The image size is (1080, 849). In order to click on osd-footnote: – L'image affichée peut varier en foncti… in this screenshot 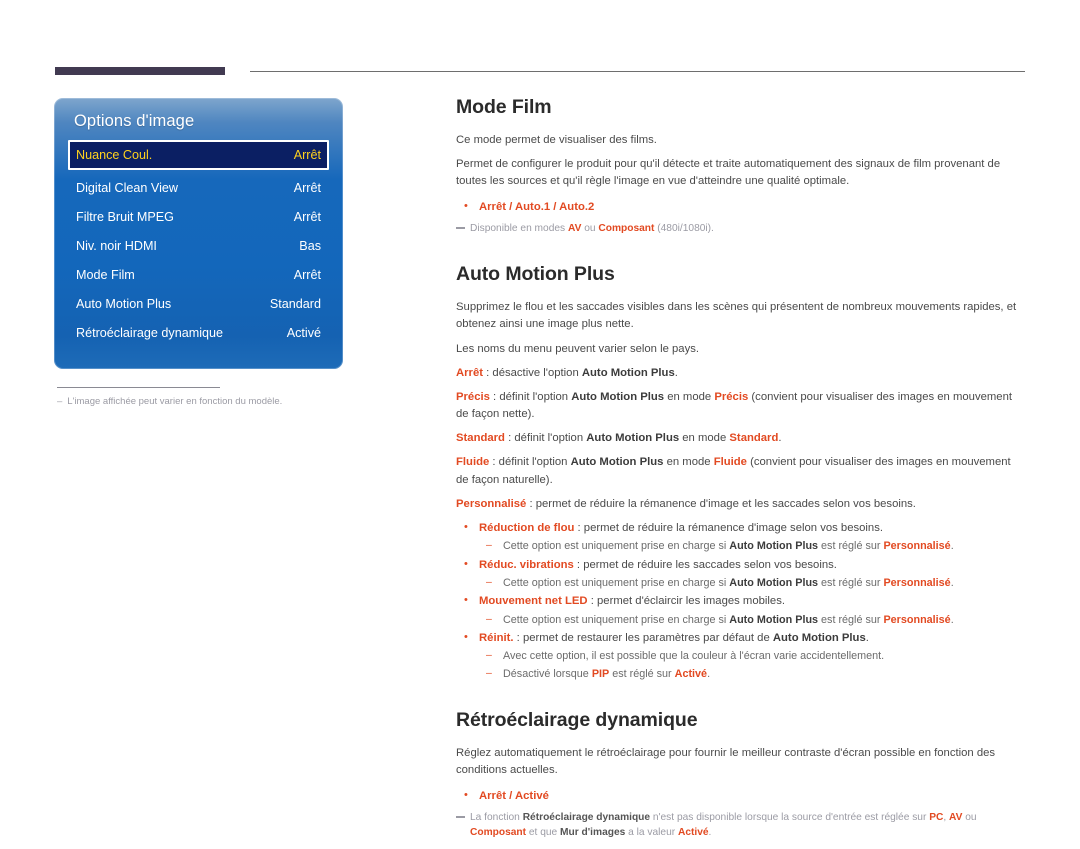, I will do `click(200, 401)`.